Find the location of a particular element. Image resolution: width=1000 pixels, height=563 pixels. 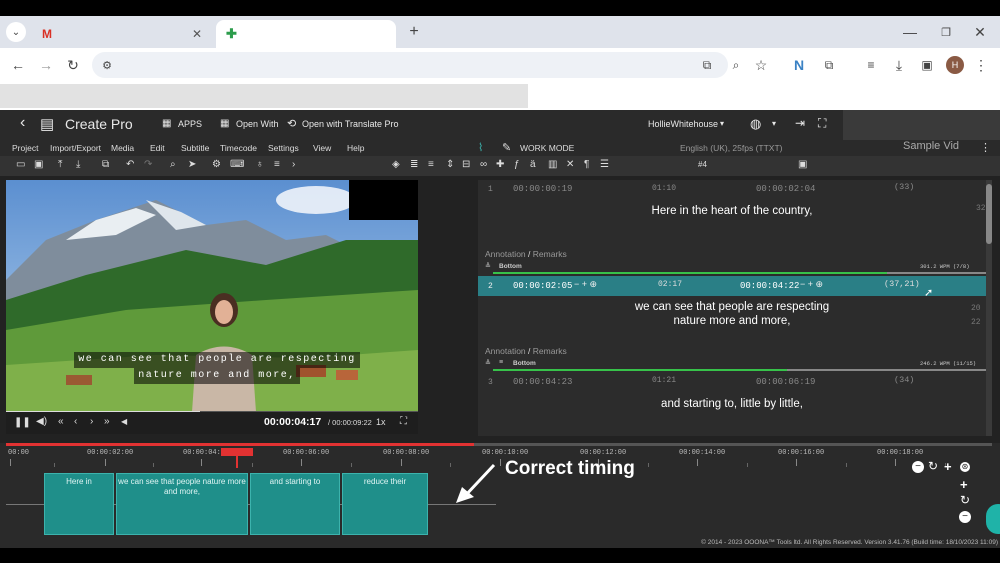

video-fullscreen-icon: ⛶ is located at coordinates (403, 421).